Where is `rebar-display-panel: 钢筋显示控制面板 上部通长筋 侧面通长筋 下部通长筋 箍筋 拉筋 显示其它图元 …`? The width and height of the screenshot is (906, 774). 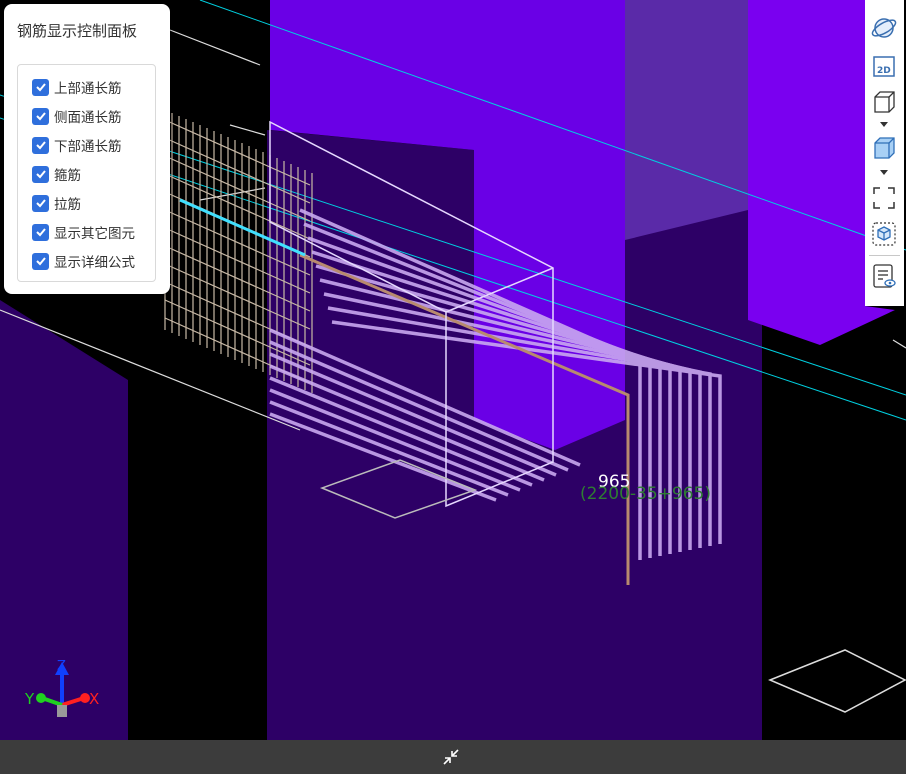 rebar-display-panel: 钢筋显示控制面板 上部通长筋 侧面通长筋 下部通长筋 箍筋 拉筋 显示其它图元 … is located at coordinates (87, 149).